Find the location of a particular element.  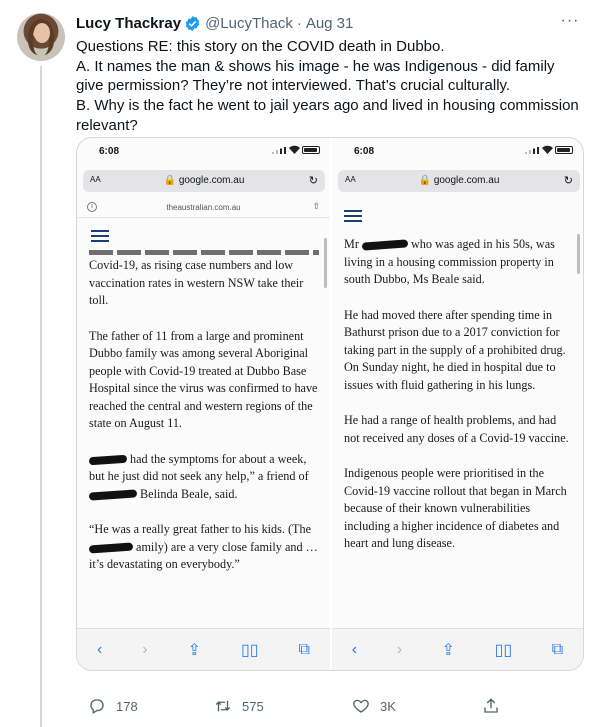

tweet-header: Lucy Thackray @LucyThack · Aug 31 is located at coordinates (214, 23).